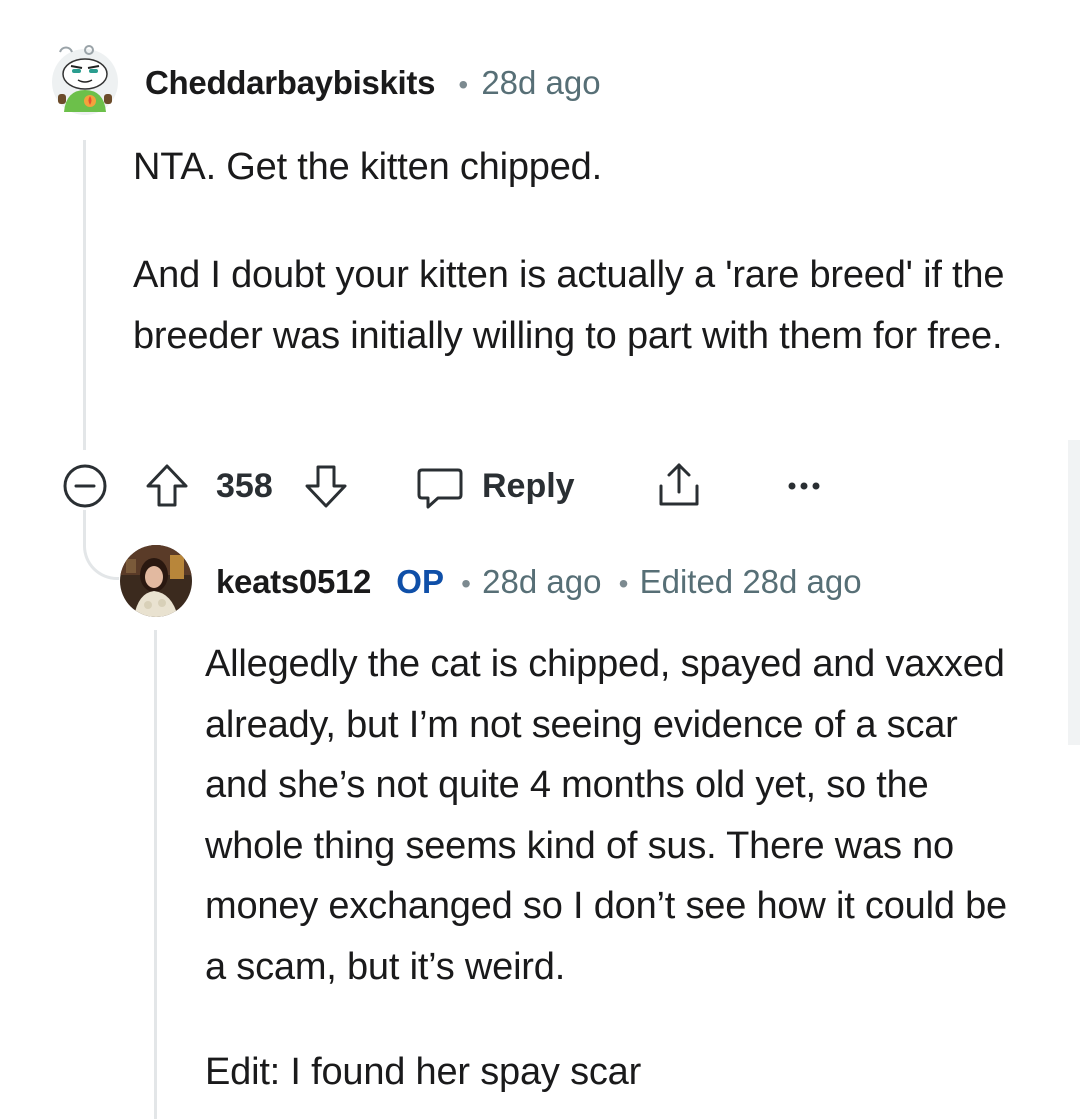 This screenshot has height=1119, width=1080. I want to click on reply-button: Reply, so click(495, 486).